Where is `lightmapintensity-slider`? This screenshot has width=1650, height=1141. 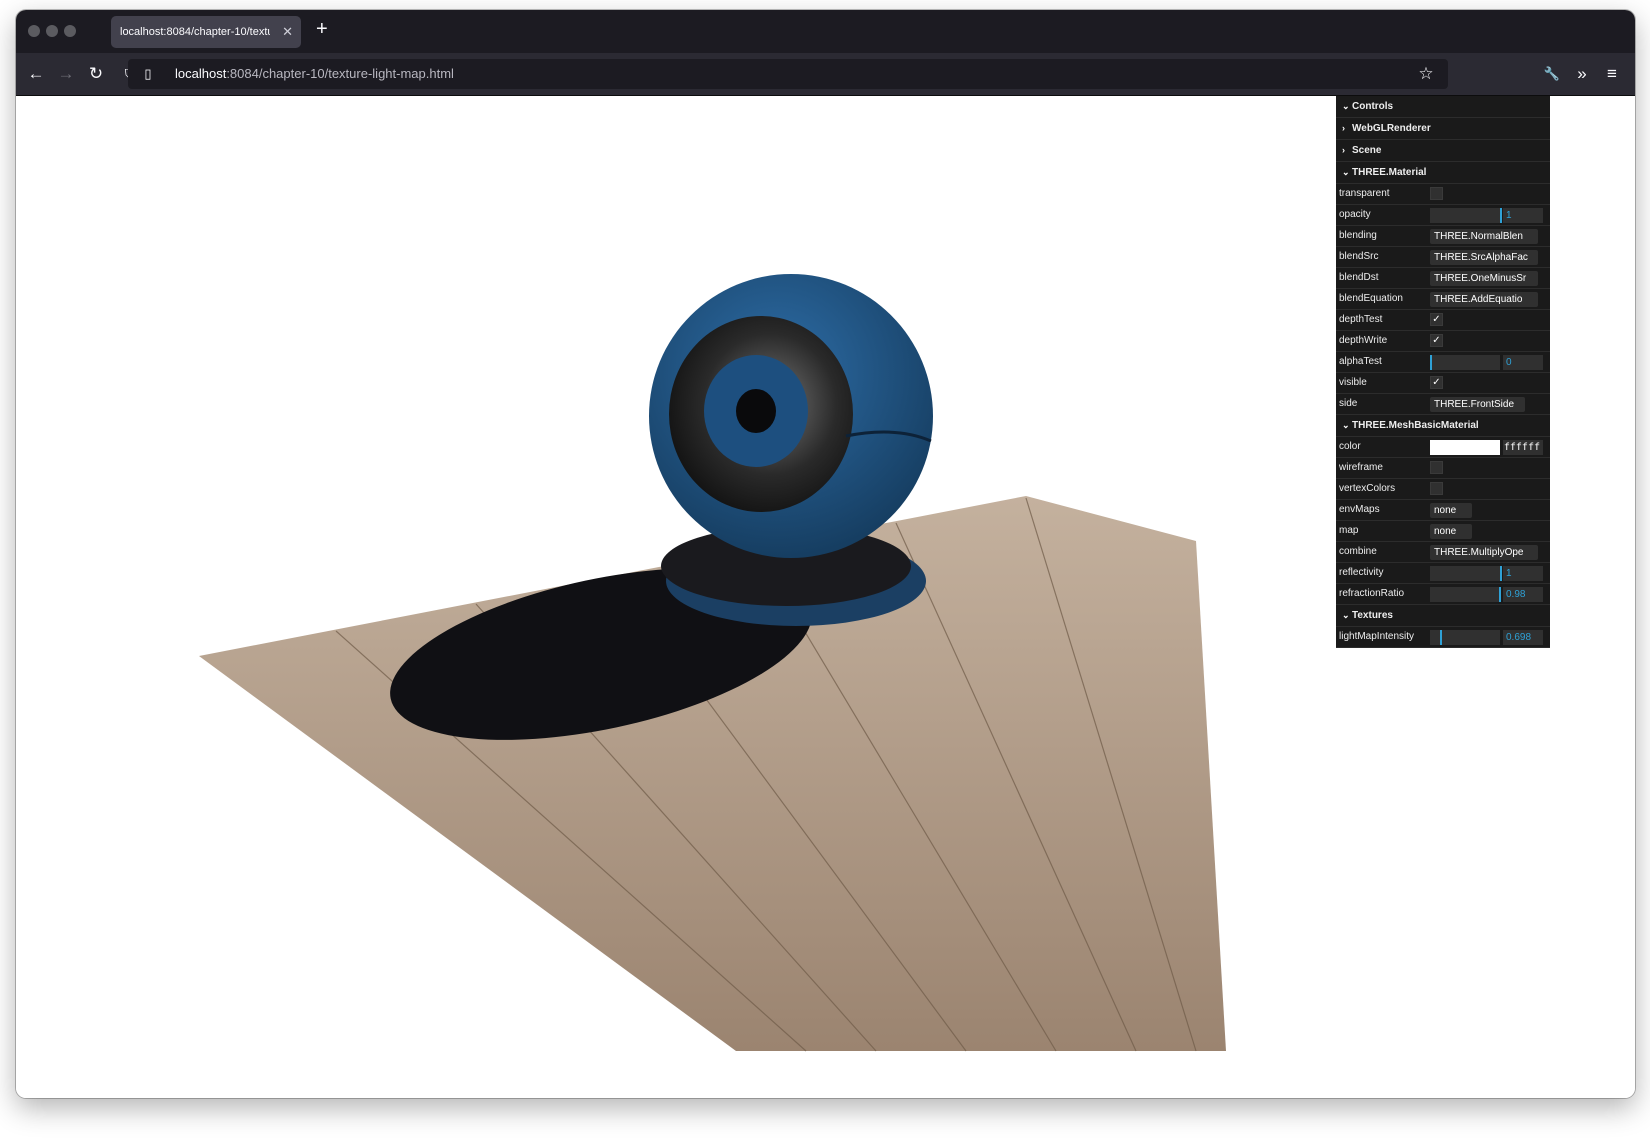
lightmapintensity-slider is located at coordinates (1465, 637).